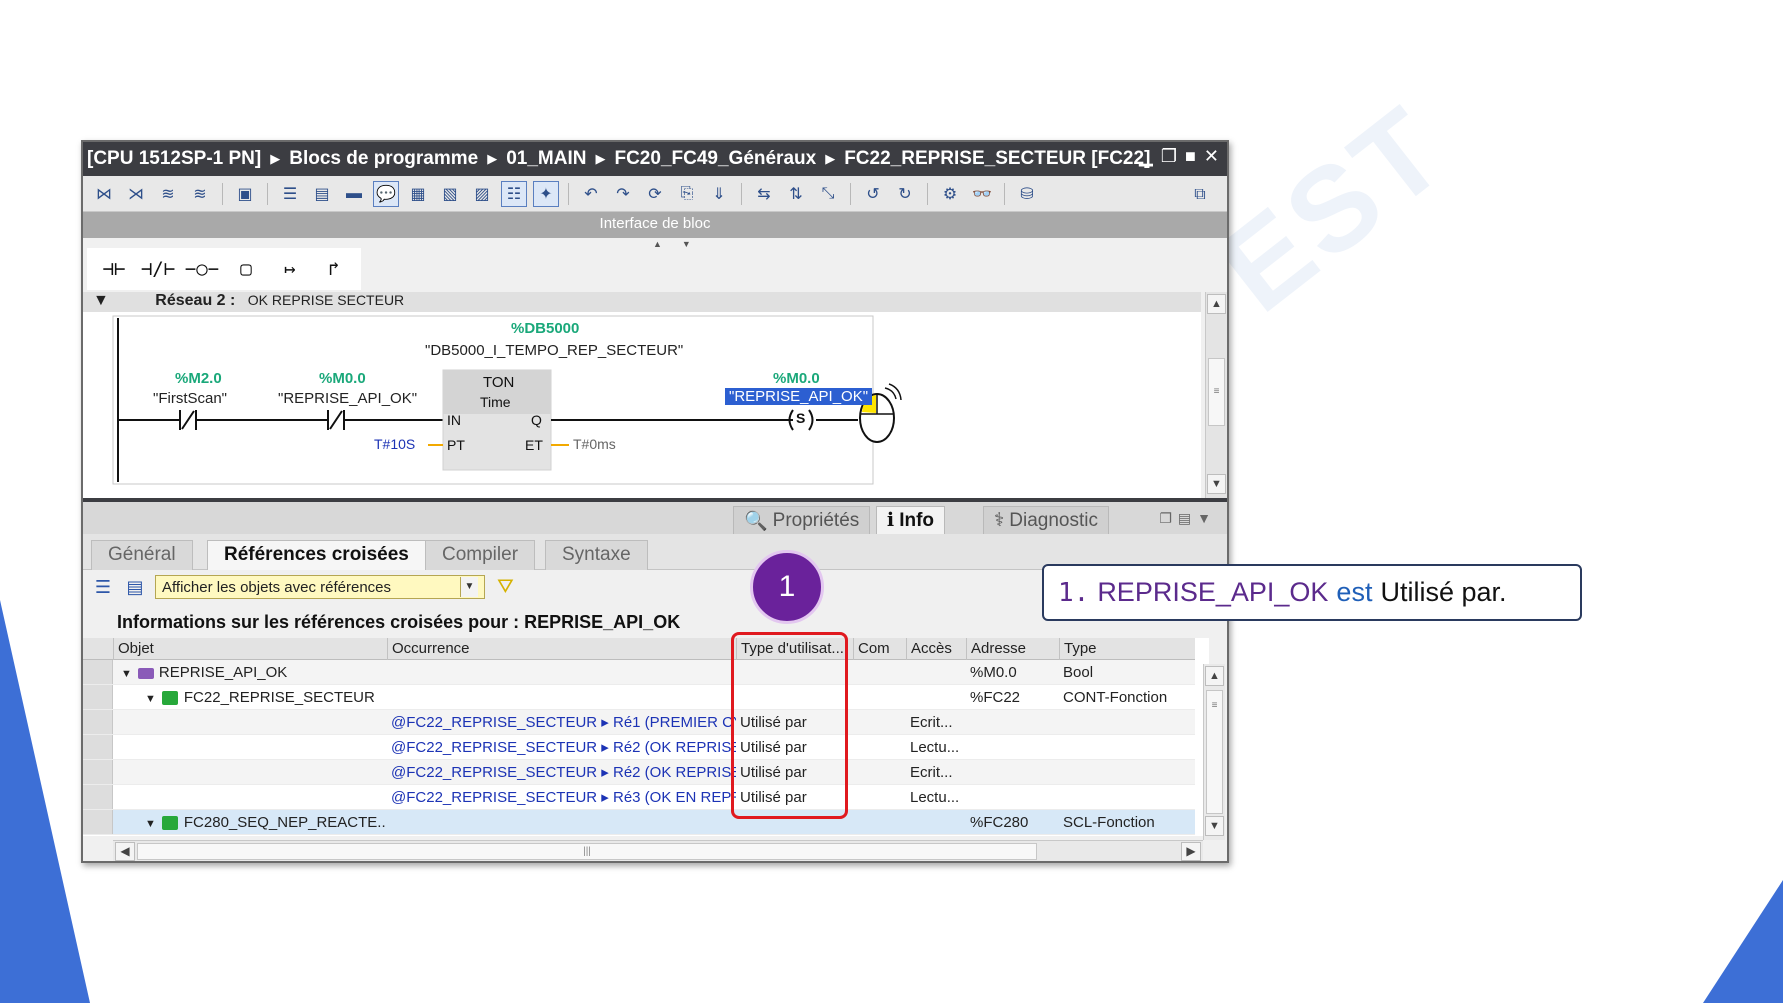  Describe the element at coordinates (290, 194) in the screenshot. I see `open-networks-icon: ☰` at that location.